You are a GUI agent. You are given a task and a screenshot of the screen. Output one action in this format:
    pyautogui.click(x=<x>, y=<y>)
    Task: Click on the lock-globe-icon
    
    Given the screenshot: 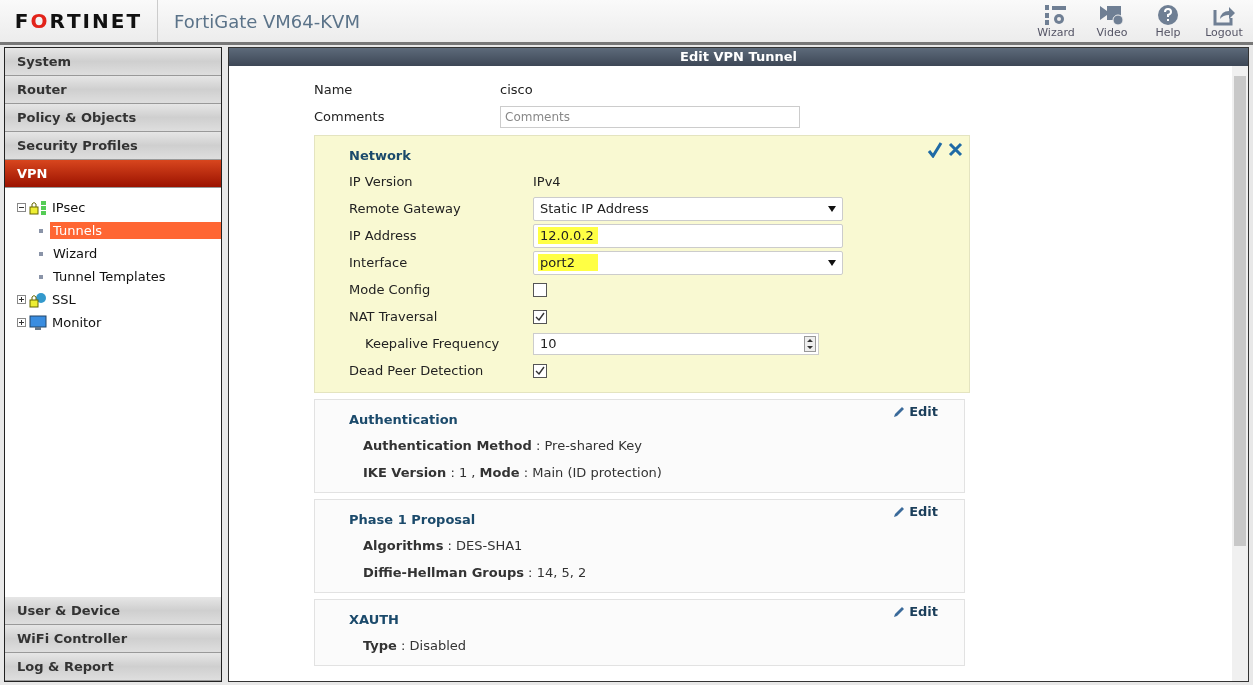 What is the action you would take?
    pyautogui.click(x=38, y=299)
    